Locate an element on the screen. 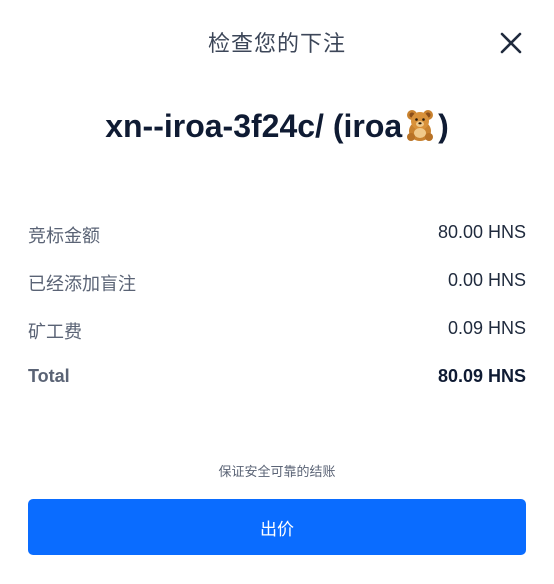 The image size is (554, 584). teddy-bear-icon is located at coordinates (420, 129).